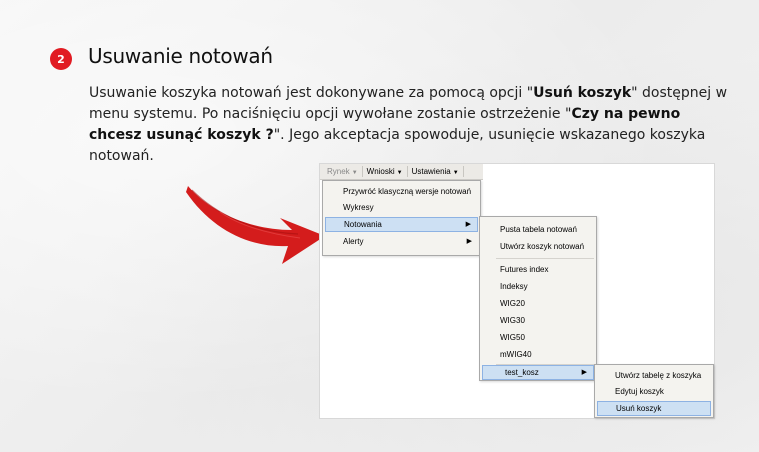  What do you see at coordinates (654, 408) in the screenshot?
I see `basket-item-delete: Usuń koszyk` at bounding box center [654, 408].